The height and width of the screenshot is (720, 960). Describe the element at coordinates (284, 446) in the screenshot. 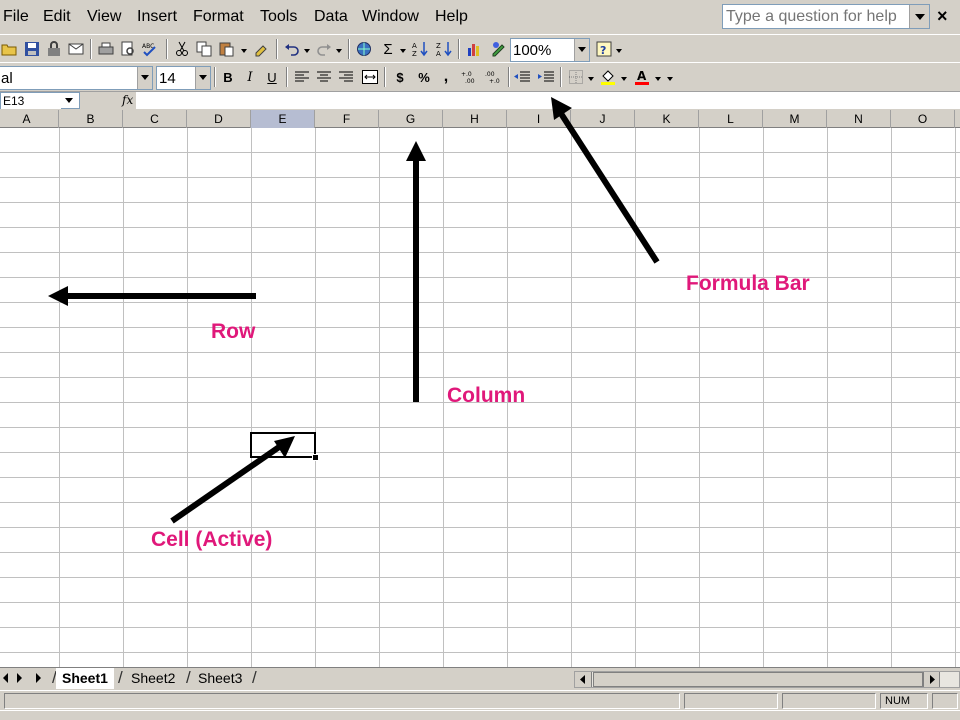

I see `active-cell` at that location.